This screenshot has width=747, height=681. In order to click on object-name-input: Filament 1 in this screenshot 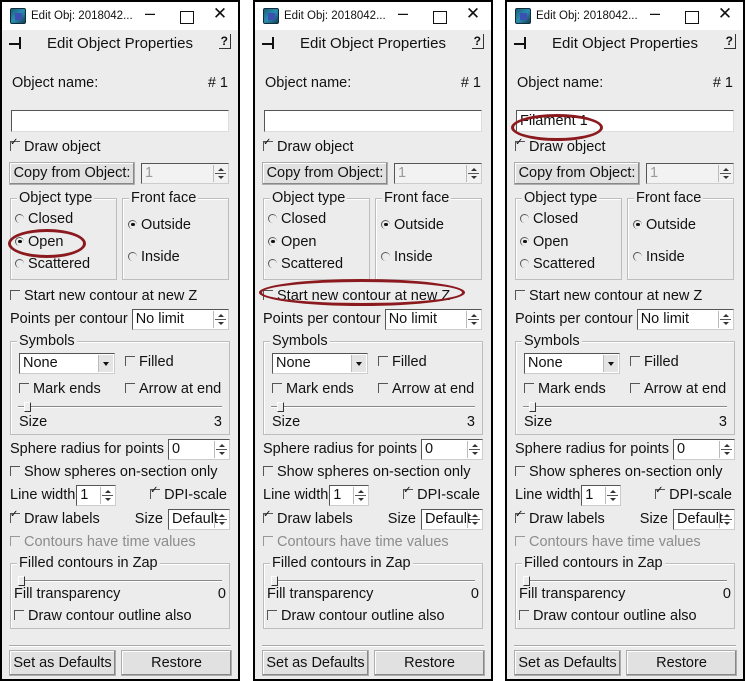, I will do `click(625, 121)`.